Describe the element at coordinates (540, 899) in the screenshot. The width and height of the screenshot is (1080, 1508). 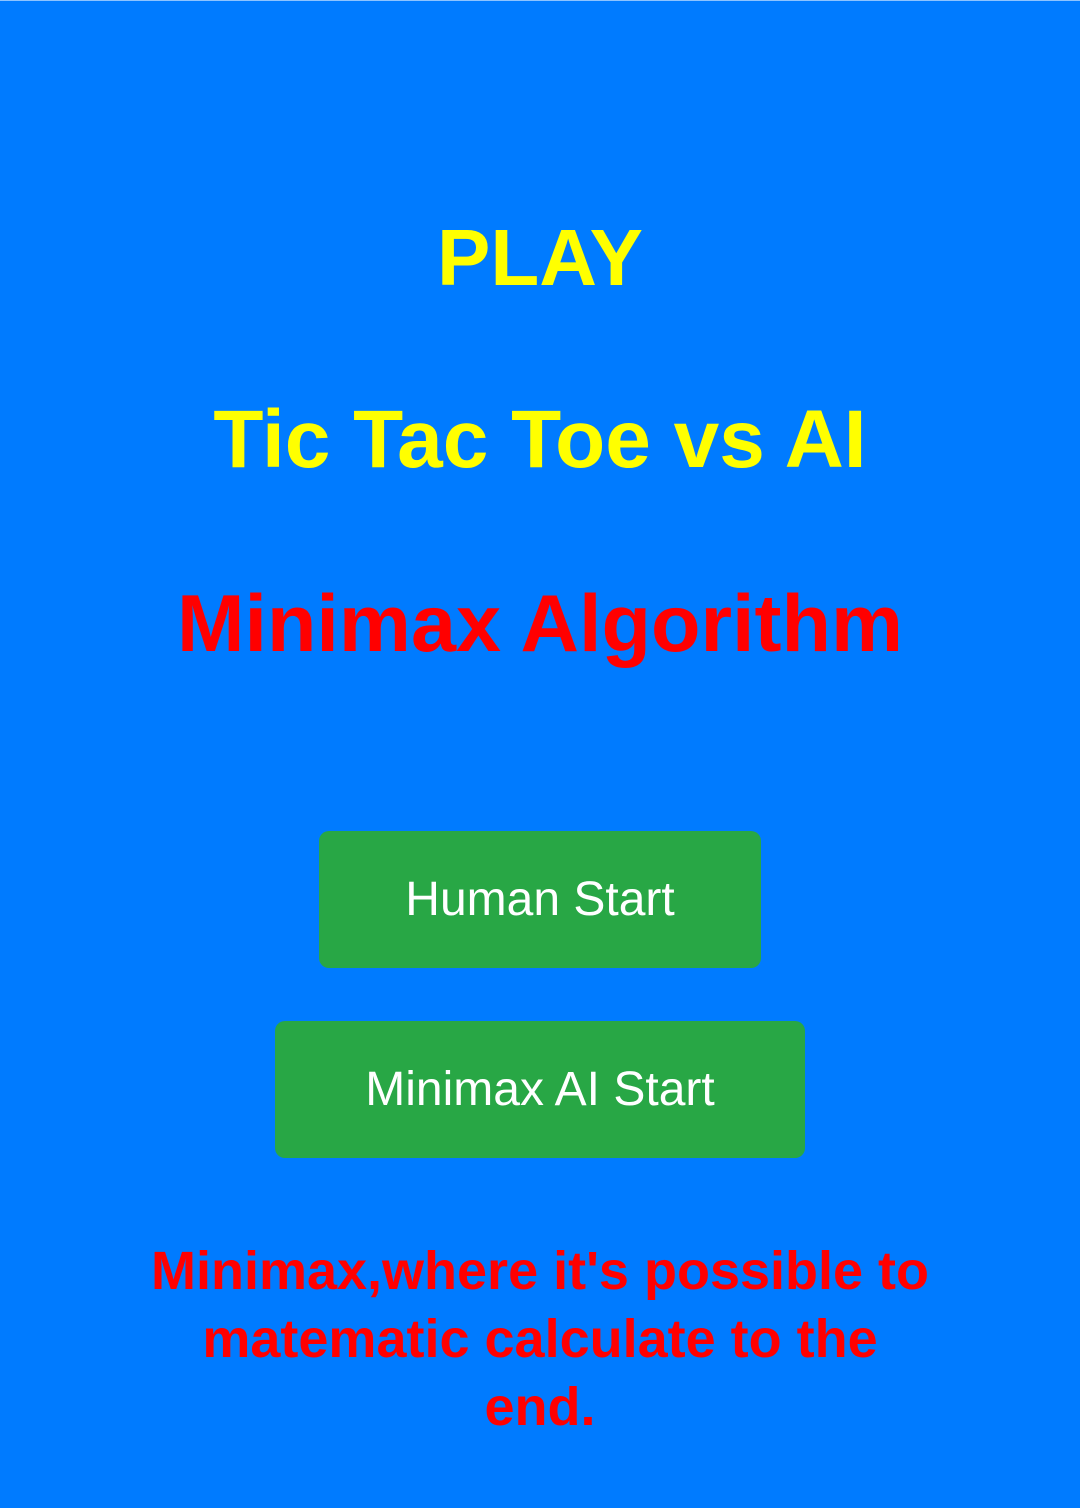
I see `human-start-button: Human Start` at that location.